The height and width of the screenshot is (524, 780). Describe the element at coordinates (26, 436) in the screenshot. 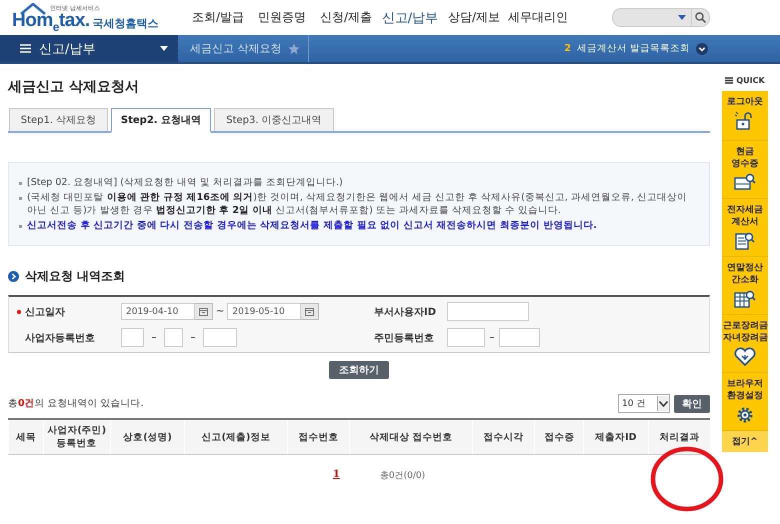

I see `column-header: 세목` at that location.